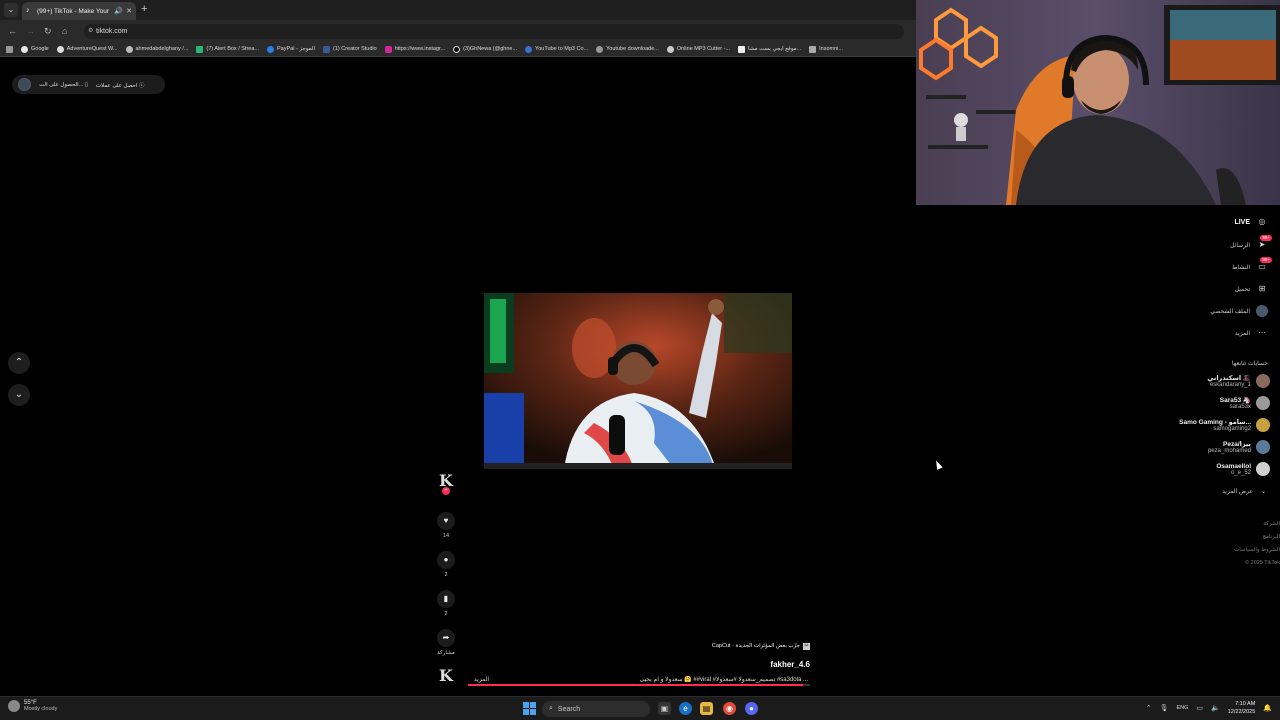  Describe the element at coordinates (1257, 524) in the screenshot. I see `footer-link-company: الشركة` at that location.